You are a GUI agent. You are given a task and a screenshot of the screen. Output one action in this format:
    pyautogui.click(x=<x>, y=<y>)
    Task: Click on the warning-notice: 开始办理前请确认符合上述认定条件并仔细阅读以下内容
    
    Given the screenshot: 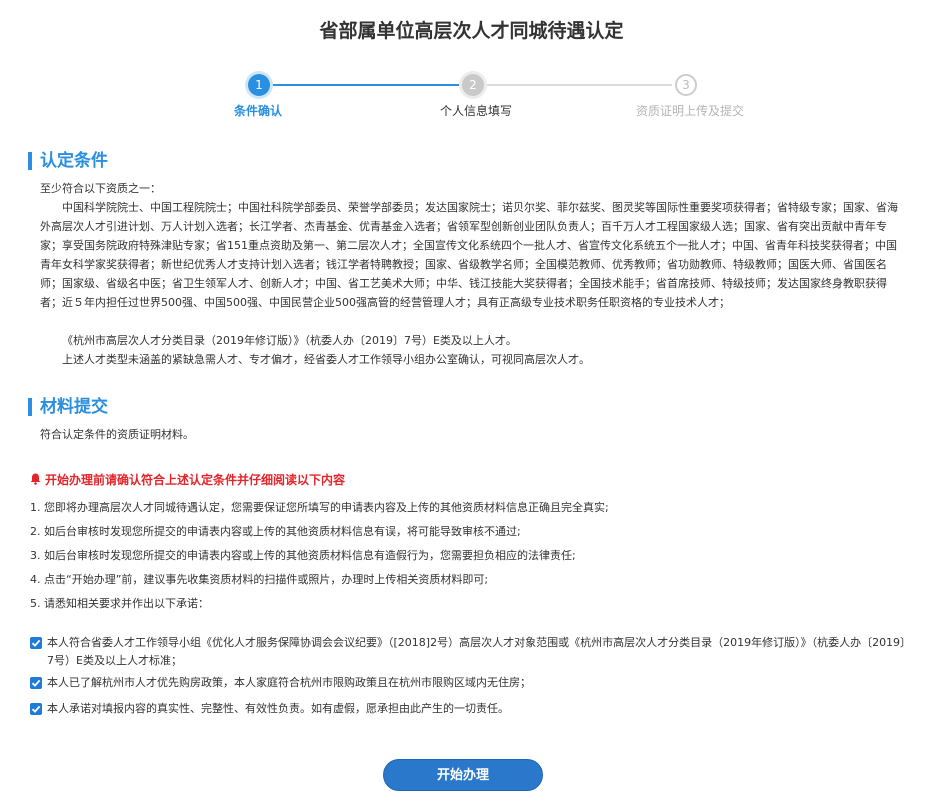 What is the action you would take?
    pyautogui.click(x=187, y=479)
    